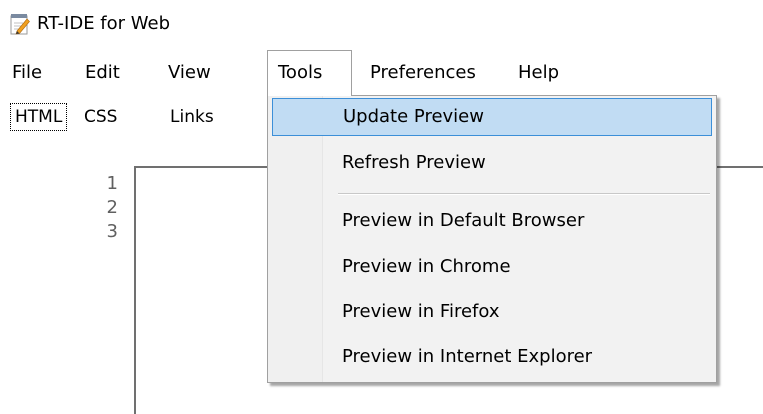 The width and height of the screenshot is (763, 414). Describe the element at coordinates (492, 312) in the screenshot. I see `menu-item-preview-firefox: Preview in Firefox` at that location.